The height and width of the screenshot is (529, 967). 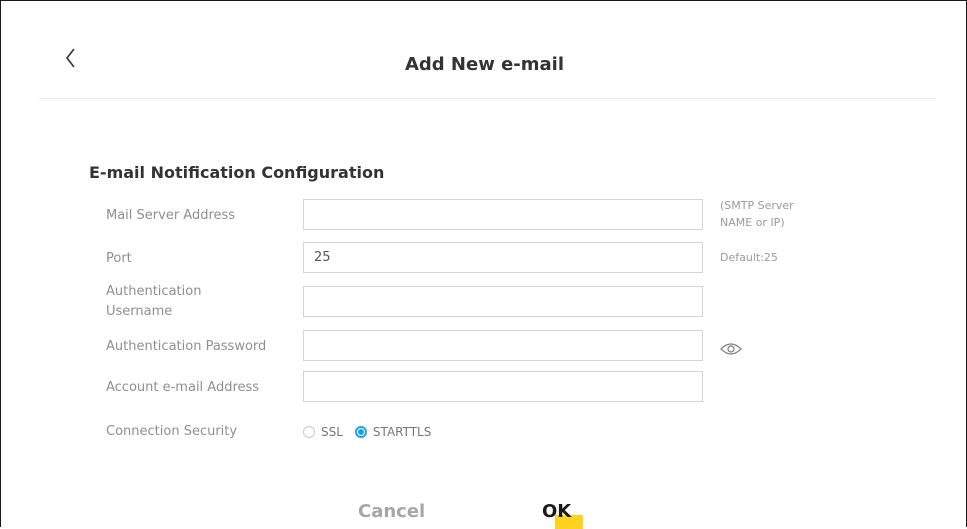 I want to click on account-email-input, so click(x=503, y=386).